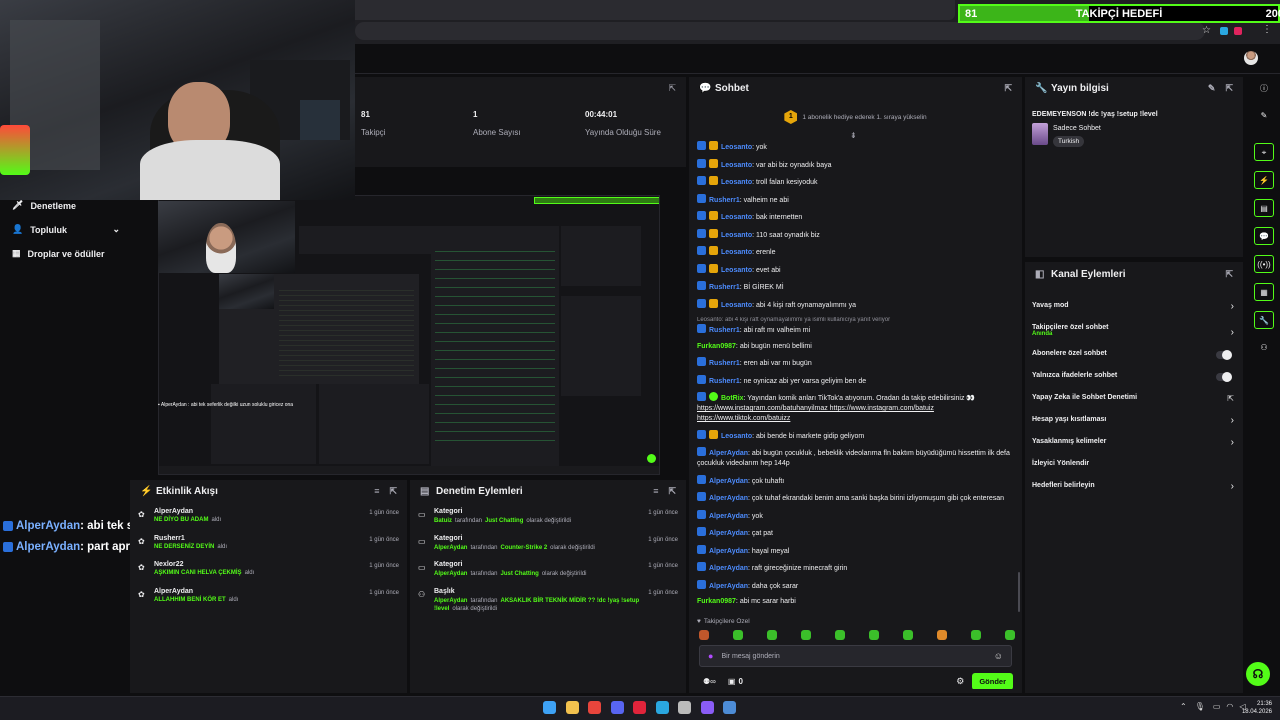 This screenshot has height=720, width=1280. I want to click on obs-icon, so click(684, 707).